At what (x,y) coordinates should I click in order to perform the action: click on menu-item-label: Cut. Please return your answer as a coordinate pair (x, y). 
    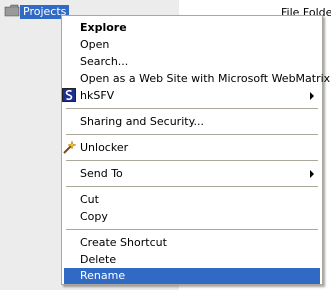
    Looking at the image, I should click on (89, 199).